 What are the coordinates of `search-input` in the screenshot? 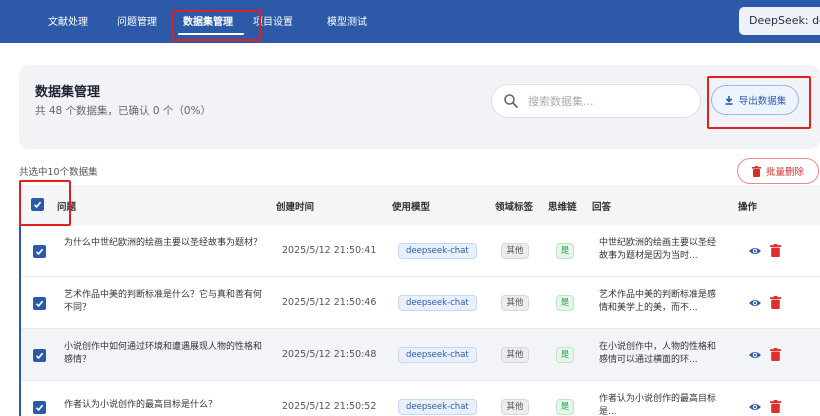 It's located at (611, 101).